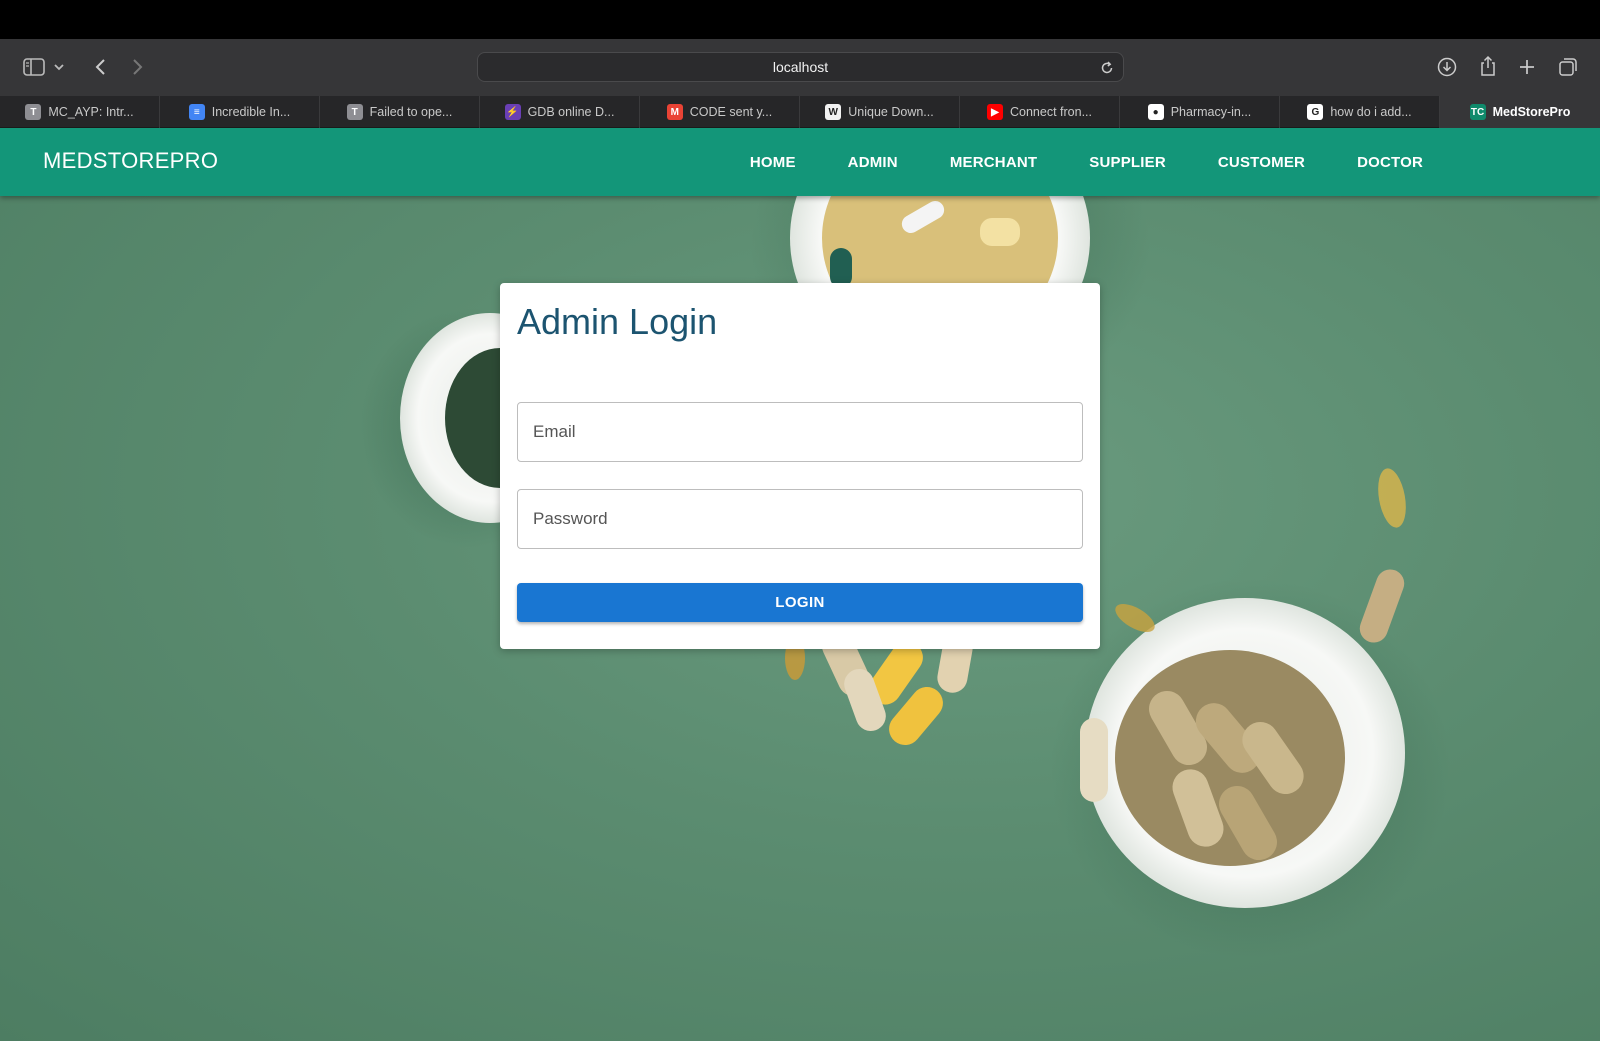  I want to click on login-button: LOGIN, so click(800, 602).